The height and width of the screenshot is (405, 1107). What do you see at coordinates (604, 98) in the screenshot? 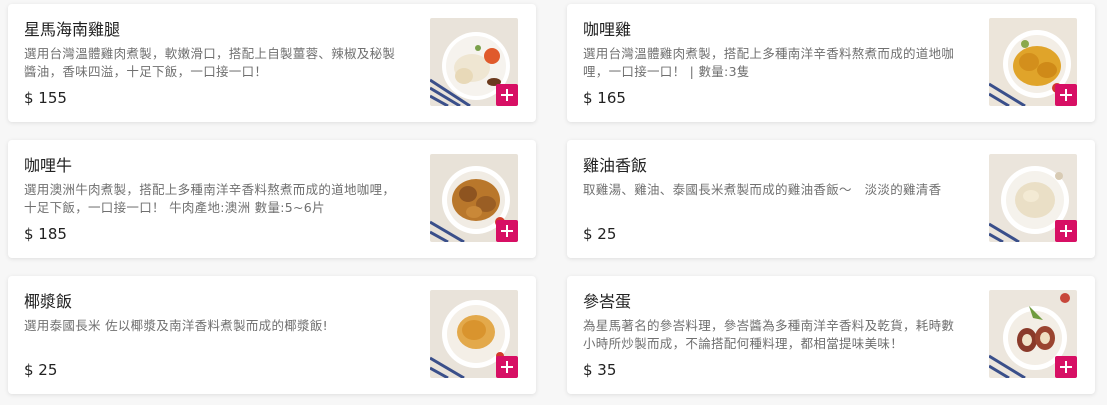
I see `menu-item-price: $ 165` at bounding box center [604, 98].